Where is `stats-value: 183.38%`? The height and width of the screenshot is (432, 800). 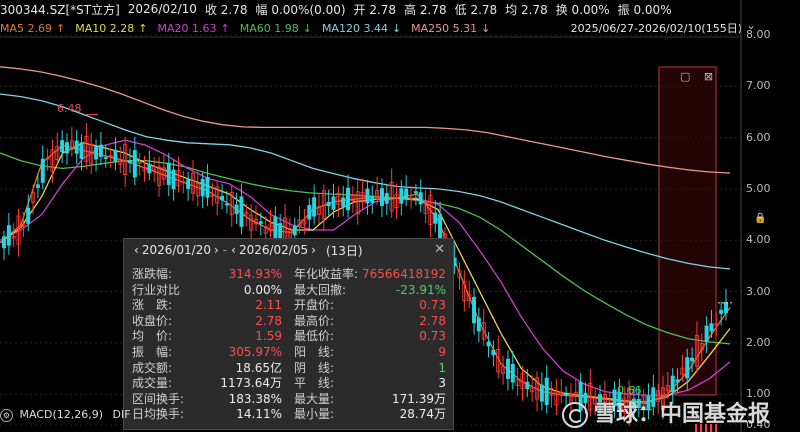 stats-value: 183.38% is located at coordinates (255, 398).